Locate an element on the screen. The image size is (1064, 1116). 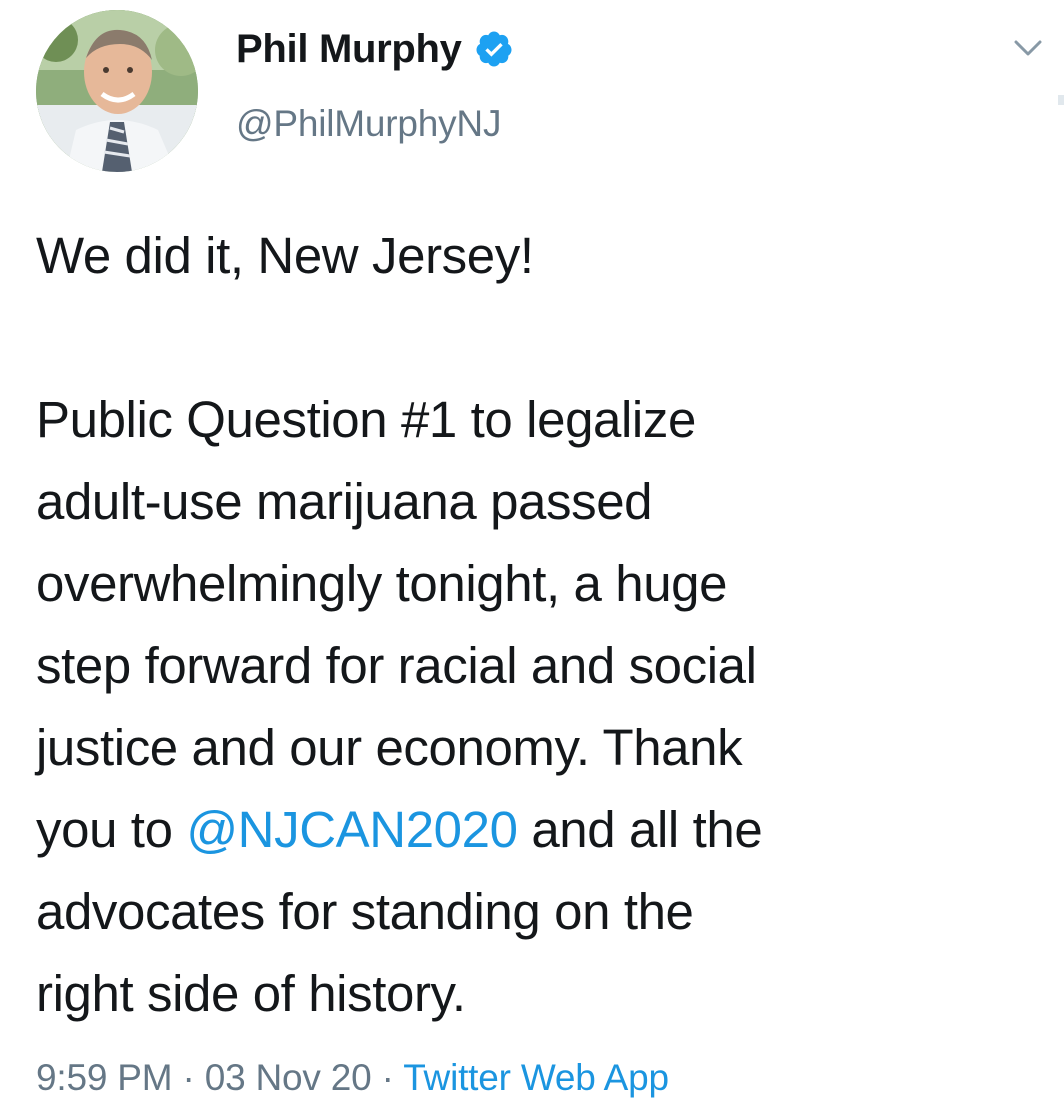
author-name: Phil Murphy is located at coordinates (349, 49).